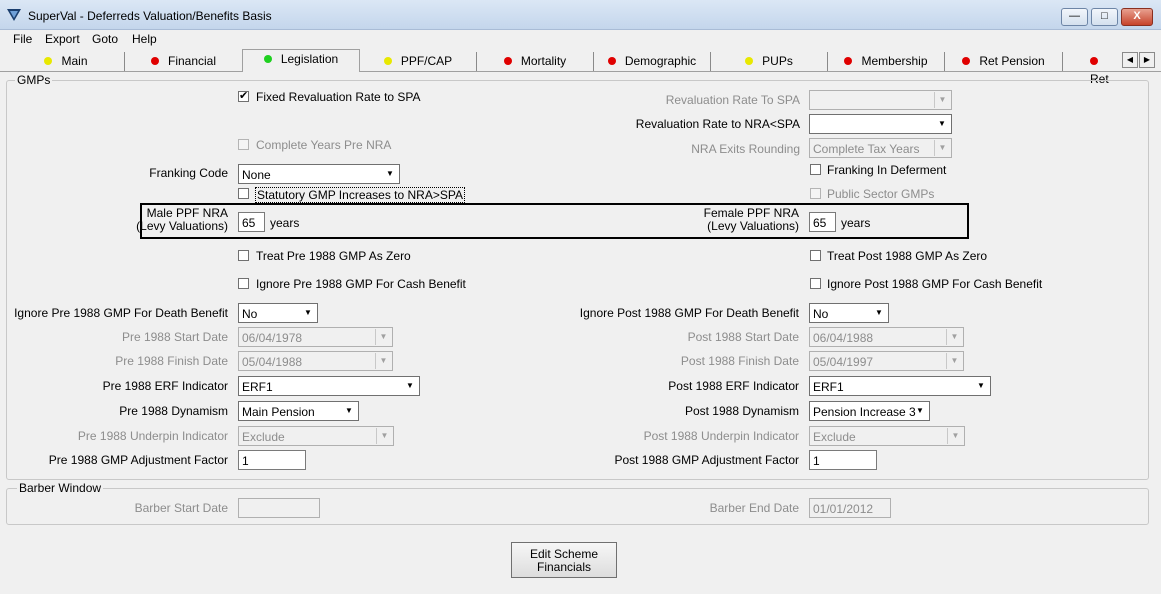 This screenshot has height=594, width=1161. What do you see at coordinates (564, 560) in the screenshot?
I see `edit-scheme-financials-button: Edit Scheme Financials` at bounding box center [564, 560].